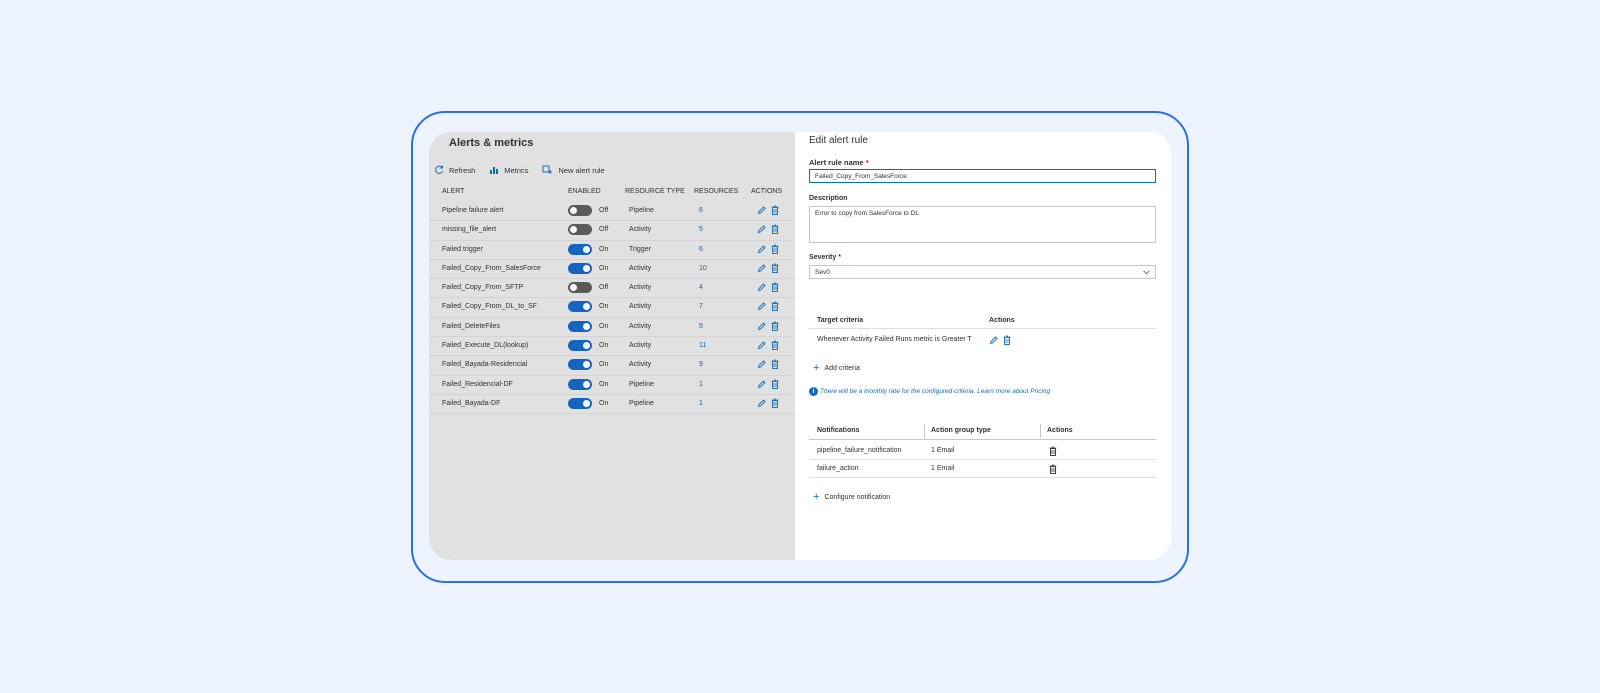 The width and height of the screenshot is (1600, 693). Describe the element at coordinates (823, 257) in the screenshot. I see `severity-label-text: Severity` at that location.